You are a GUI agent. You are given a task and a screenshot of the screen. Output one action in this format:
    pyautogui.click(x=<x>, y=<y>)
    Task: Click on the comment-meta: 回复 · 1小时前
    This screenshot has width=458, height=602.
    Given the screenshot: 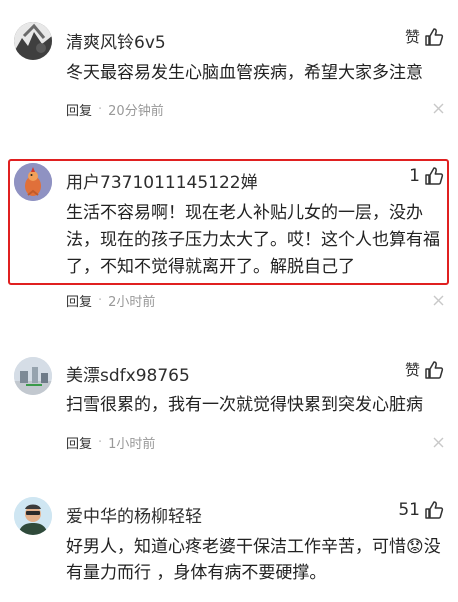 What is the action you would take?
    pyautogui.click(x=110, y=442)
    